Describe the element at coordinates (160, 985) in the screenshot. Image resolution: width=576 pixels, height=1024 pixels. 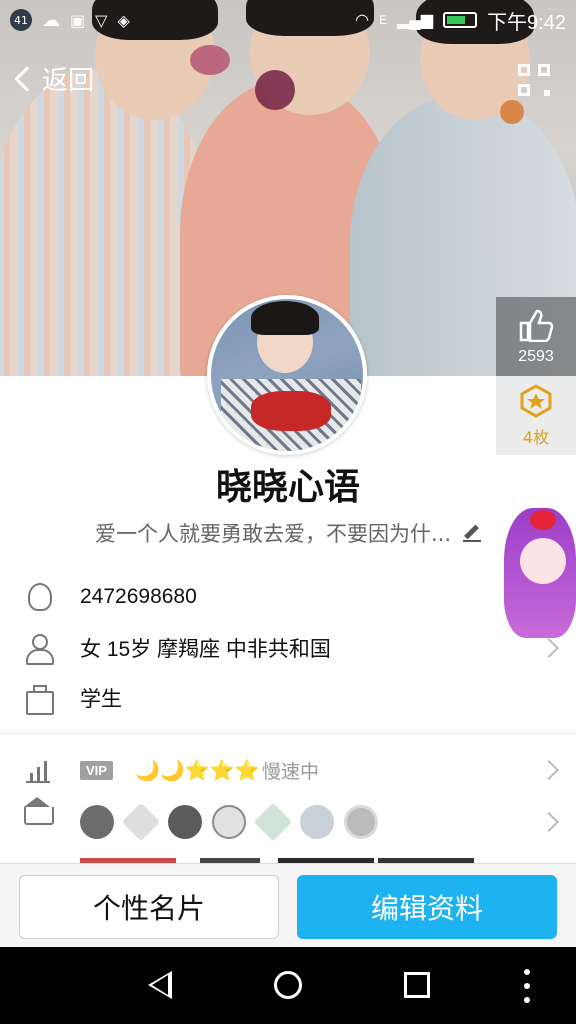
I see `nav-back-icon` at that location.